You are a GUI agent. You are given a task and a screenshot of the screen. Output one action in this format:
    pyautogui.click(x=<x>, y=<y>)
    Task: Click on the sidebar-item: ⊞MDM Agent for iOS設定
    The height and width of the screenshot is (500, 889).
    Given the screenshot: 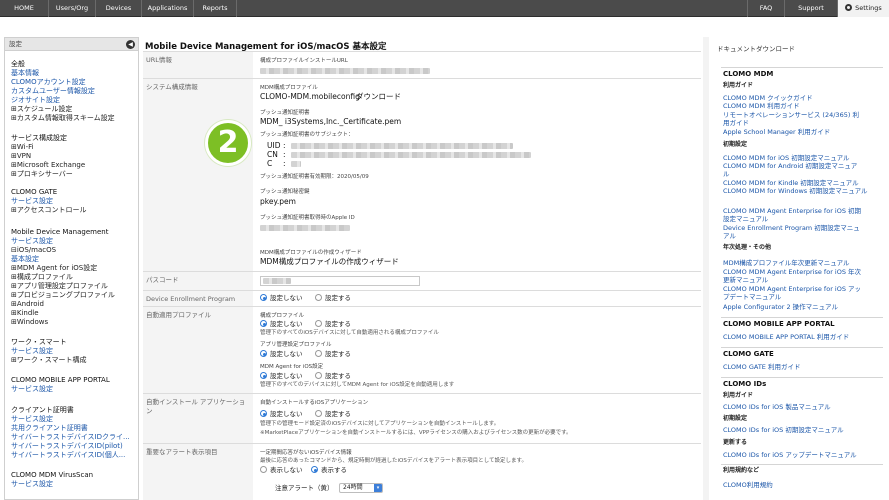 What is the action you would take?
    pyautogui.click(x=54, y=268)
    